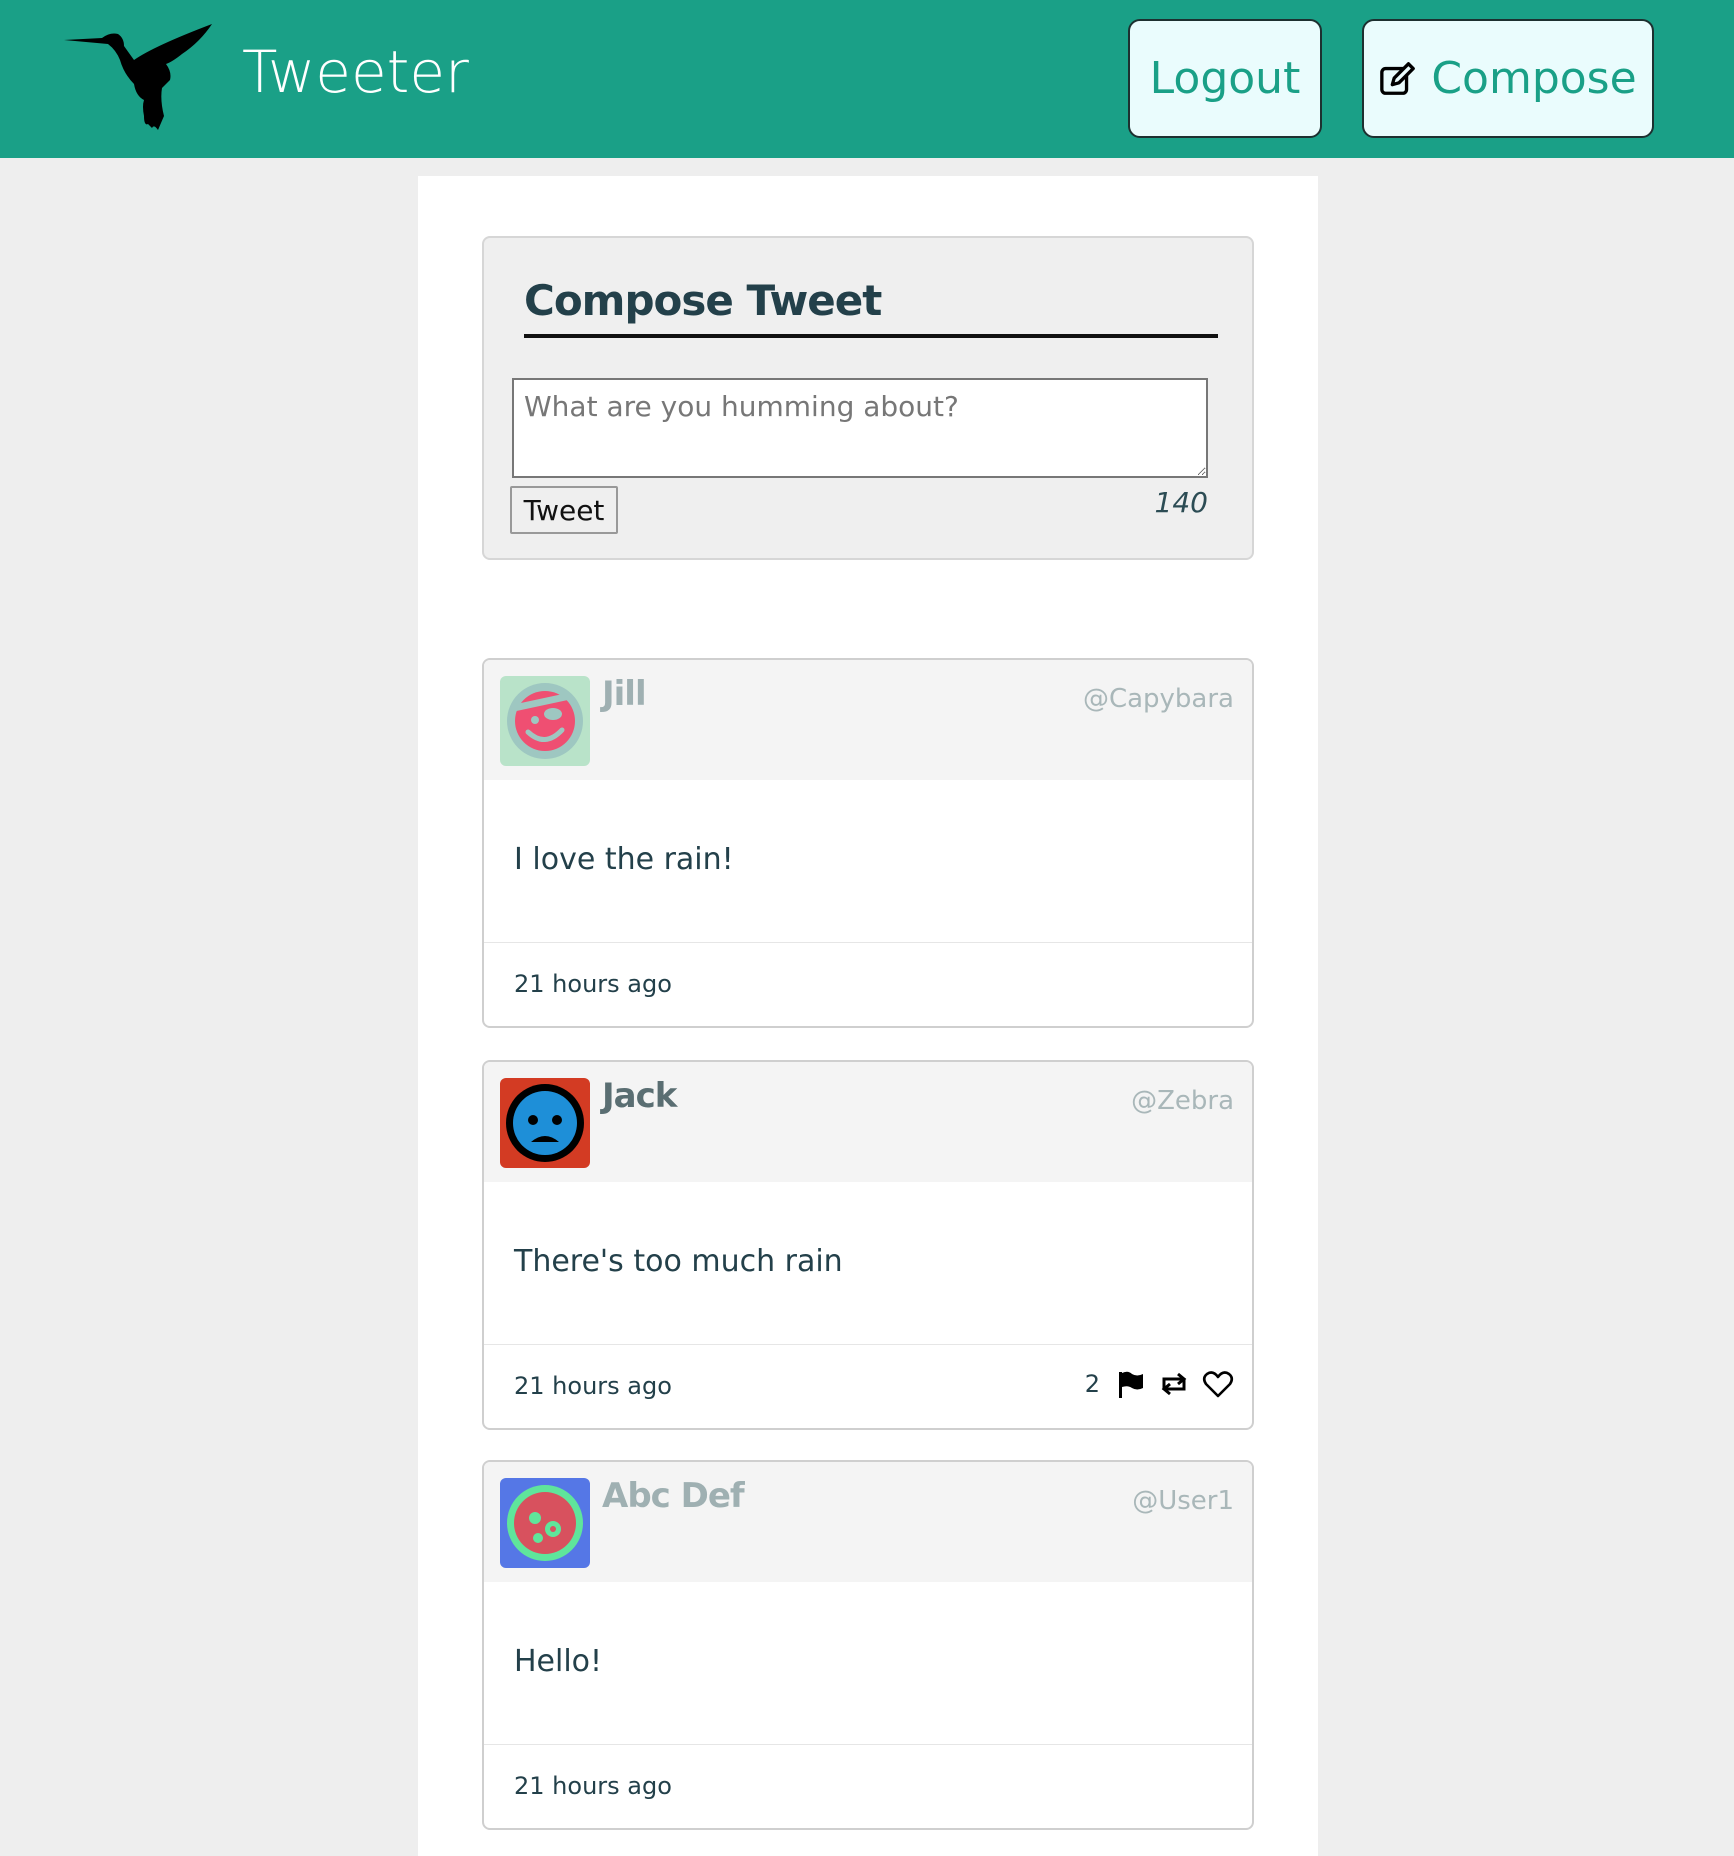 This screenshot has width=1734, height=1856. I want to click on top-navbar: Tweeter Logout Compose, so click(867, 79).